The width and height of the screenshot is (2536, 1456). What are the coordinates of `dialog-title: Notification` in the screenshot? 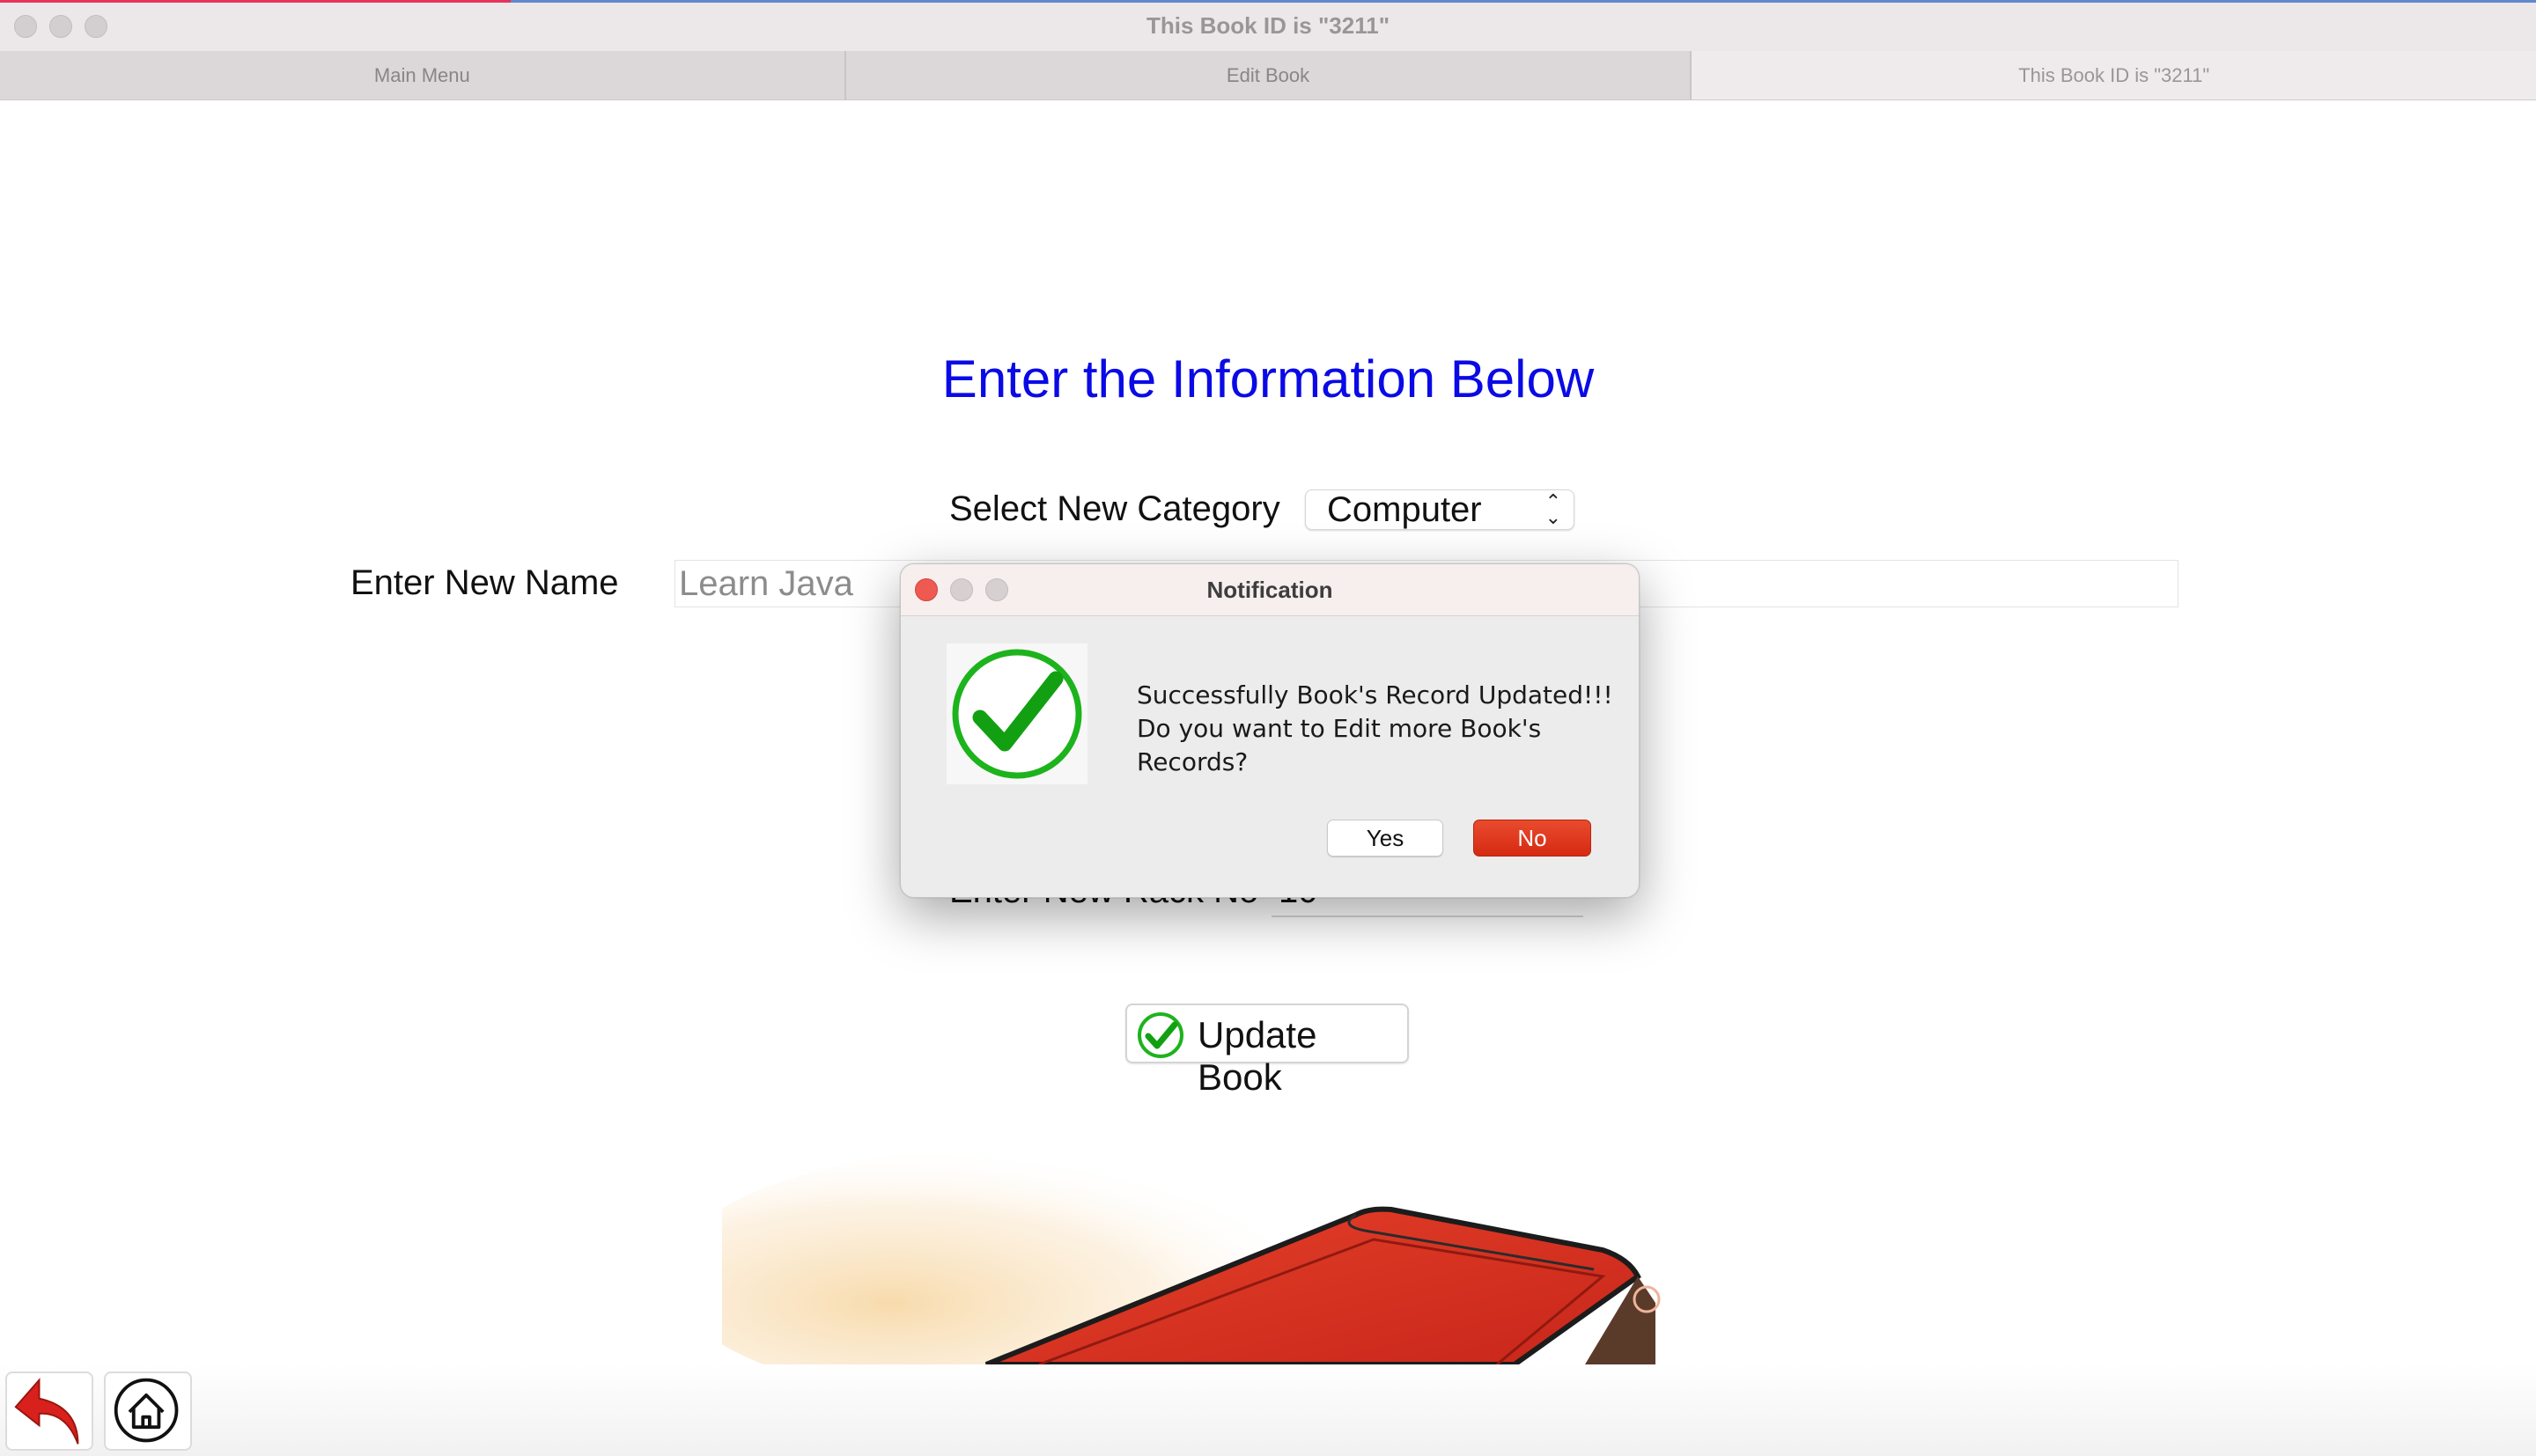 It's located at (1269, 590).